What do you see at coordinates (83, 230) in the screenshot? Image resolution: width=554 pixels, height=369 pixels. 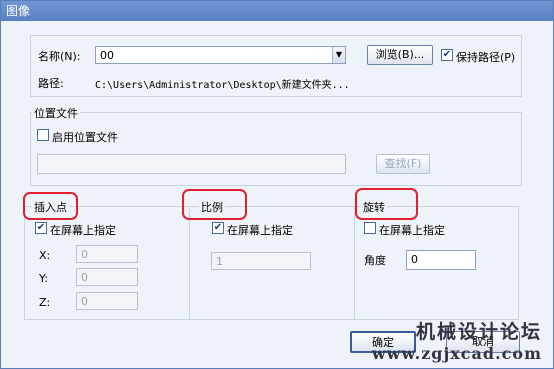 I see `insertion-on-screen-label: 在屏幕上指定` at bounding box center [83, 230].